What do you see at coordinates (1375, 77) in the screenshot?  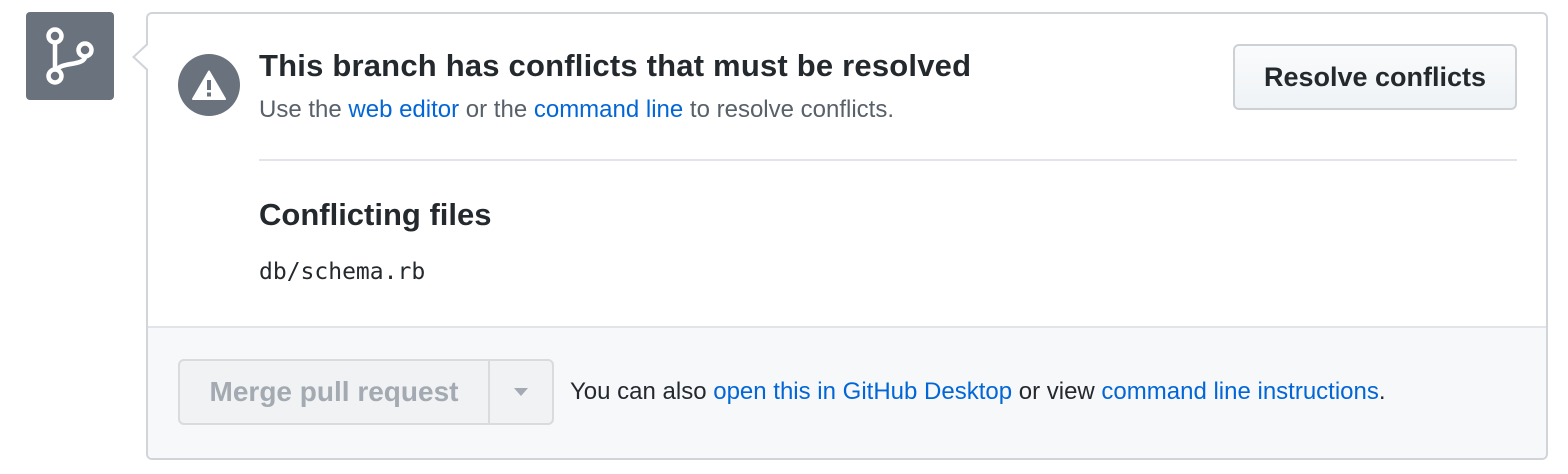 I see `resolve-conflicts-button: Resolve conflicts` at bounding box center [1375, 77].